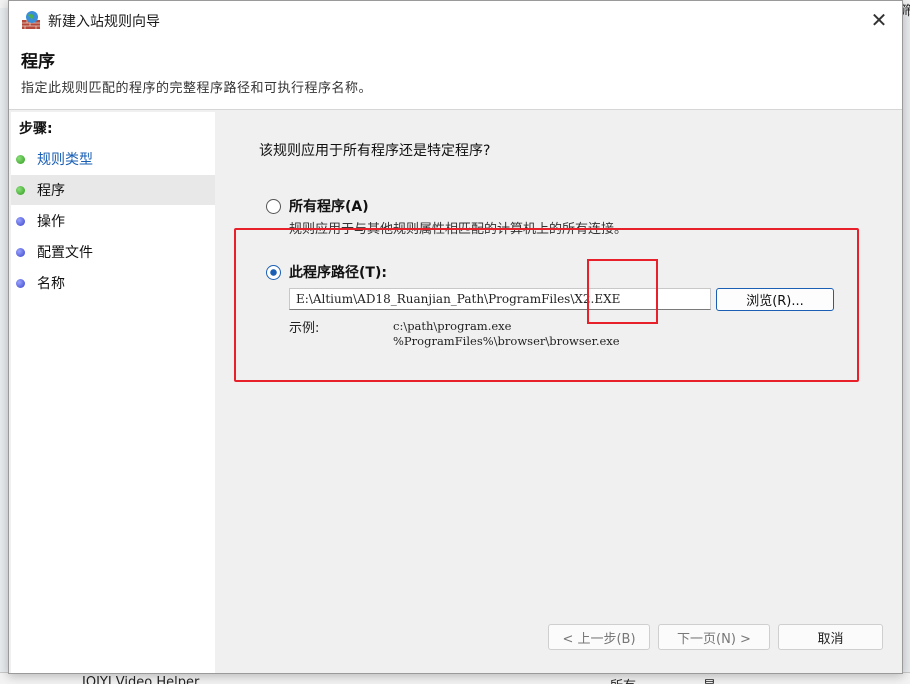 The image size is (910, 684). What do you see at coordinates (65, 253) in the screenshot?
I see `step-label: 配置文件` at bounding box center [65, 253].